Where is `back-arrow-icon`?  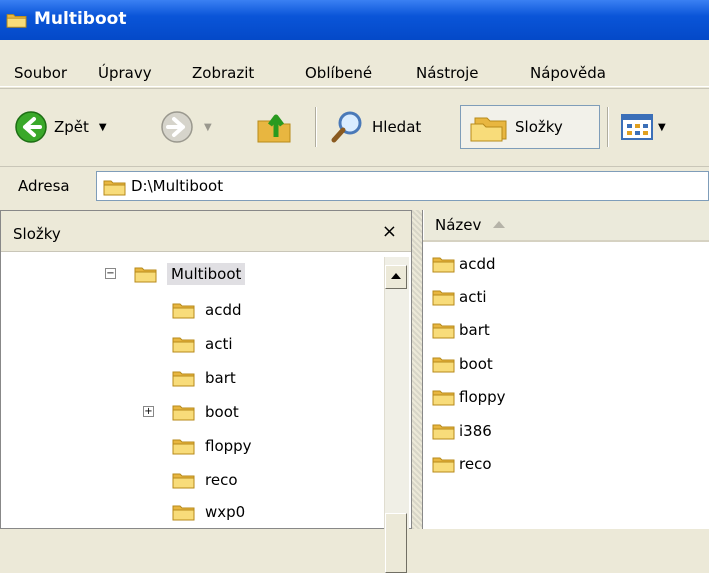
back-arrow-icon is located at coordinates (31, 127).